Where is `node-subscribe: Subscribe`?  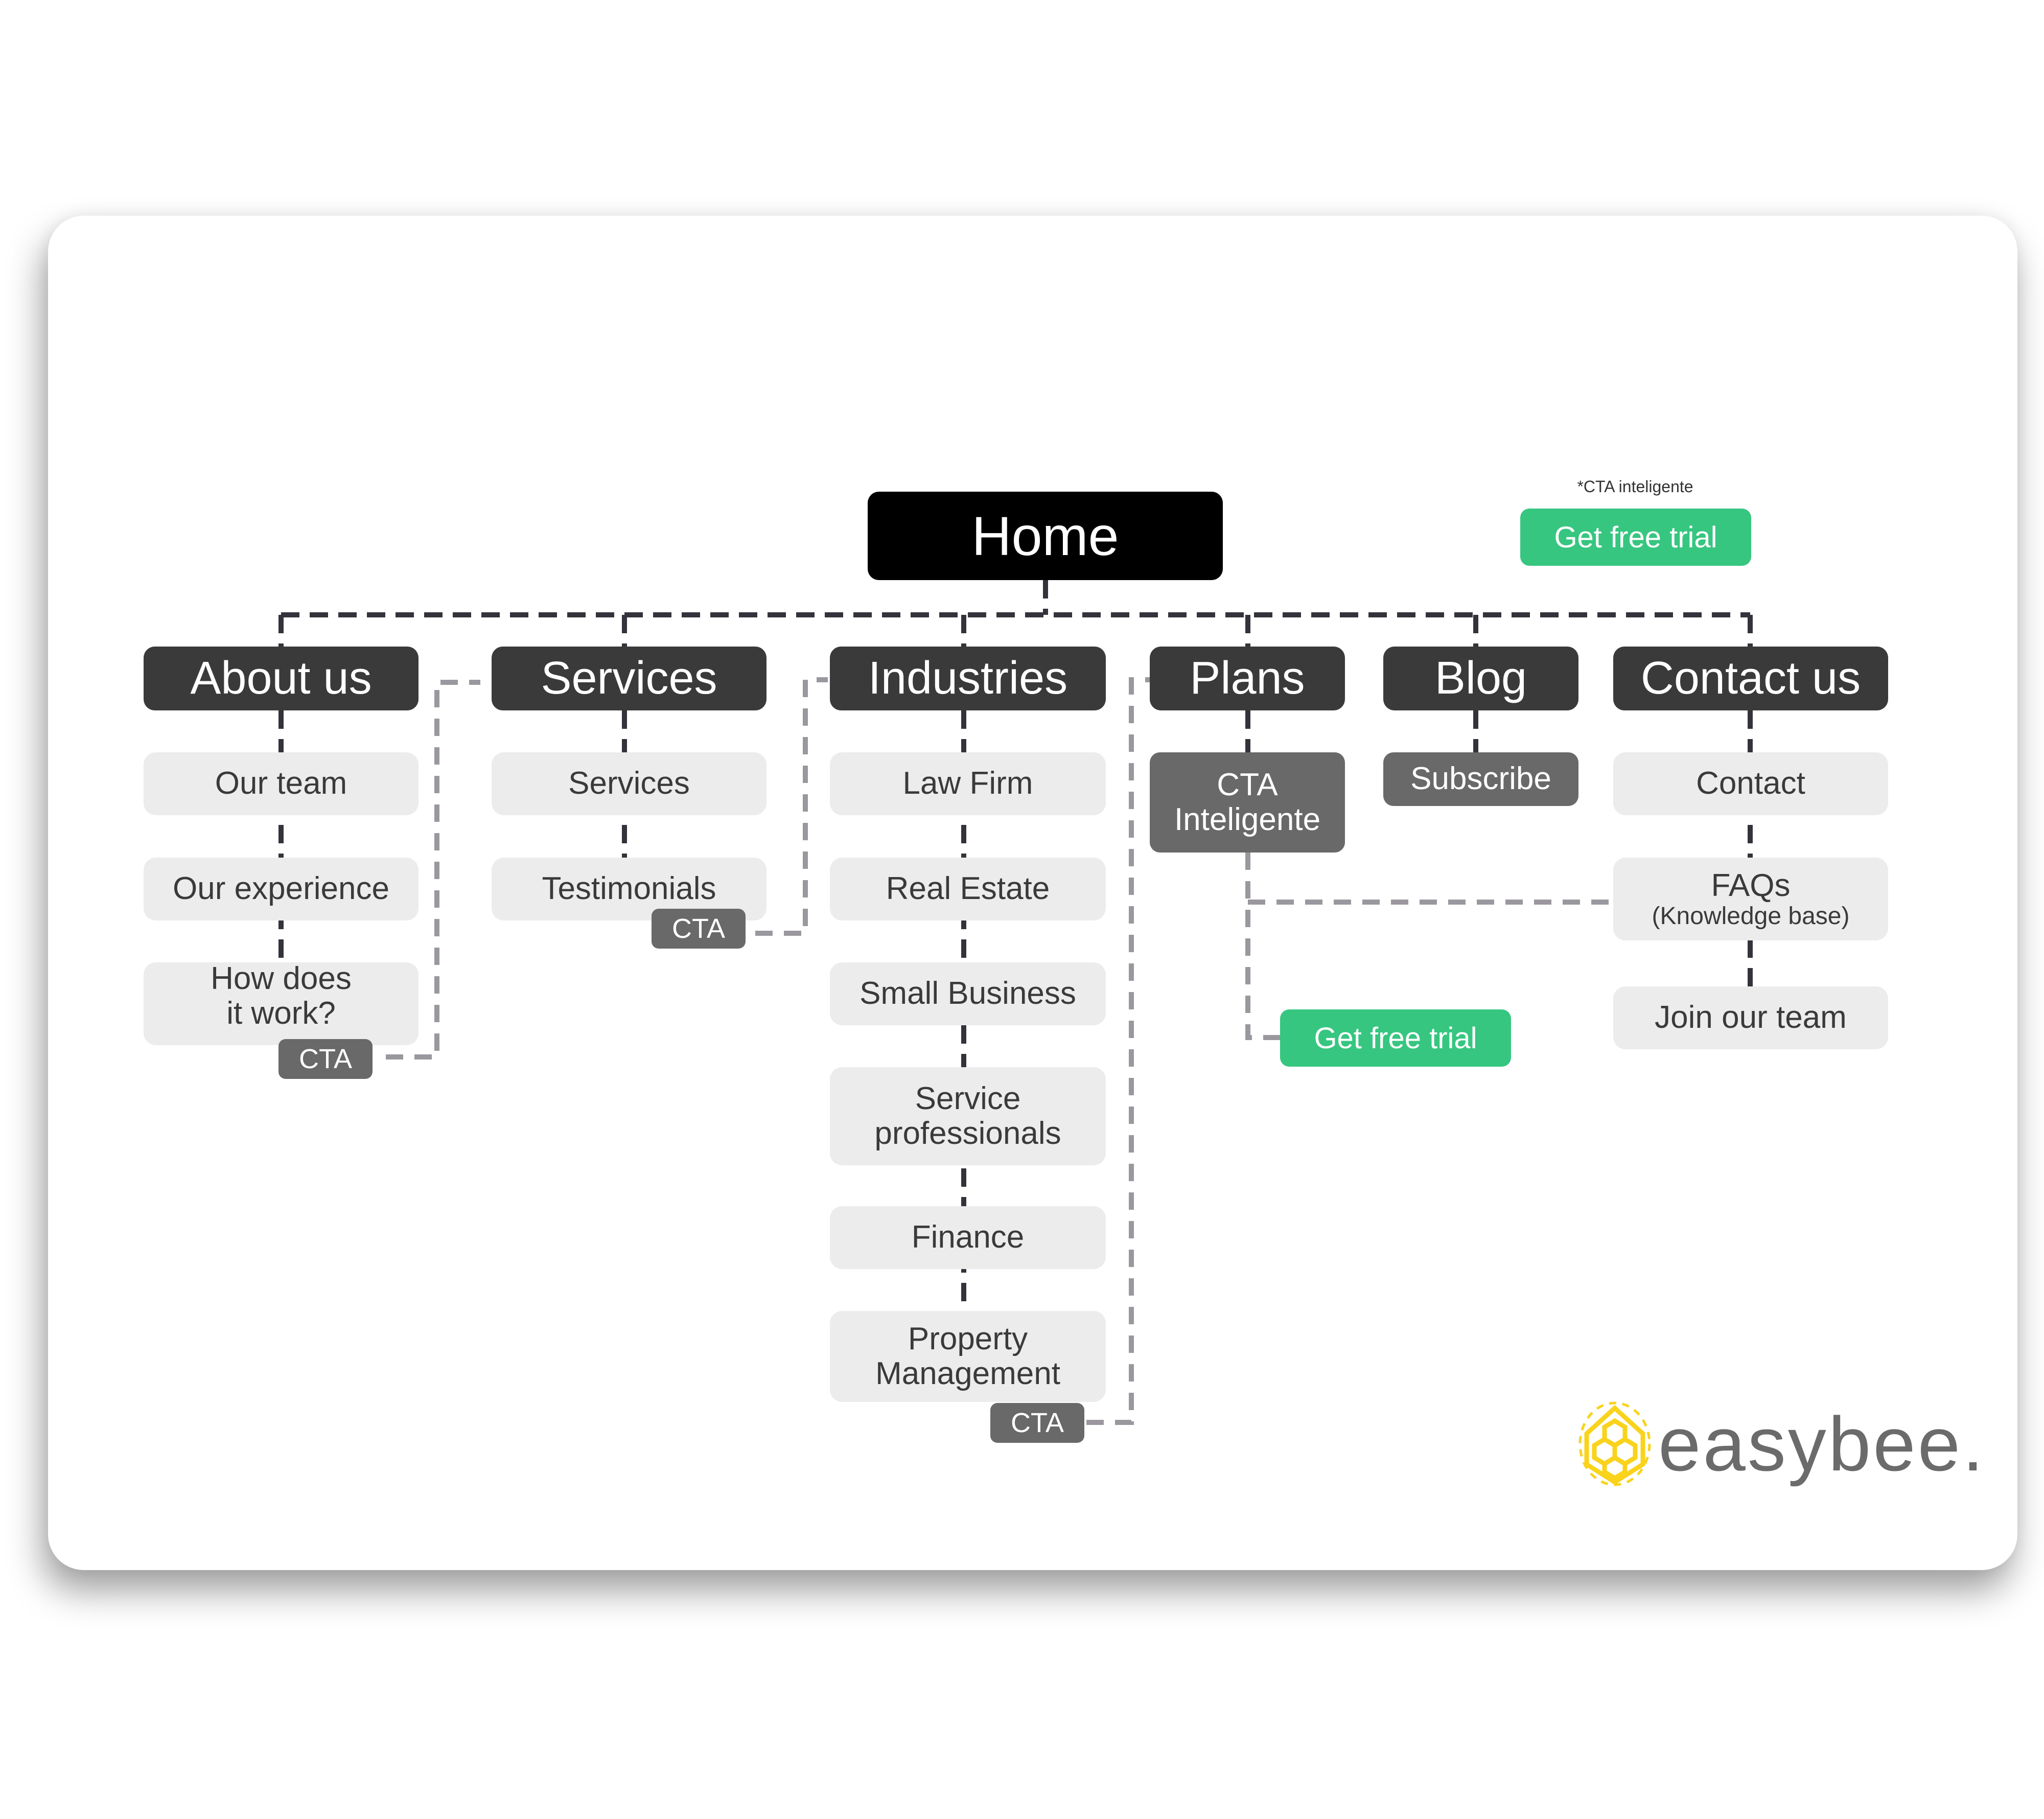 node-subscribe: Subscribe is located at coordinates (1480, 779).